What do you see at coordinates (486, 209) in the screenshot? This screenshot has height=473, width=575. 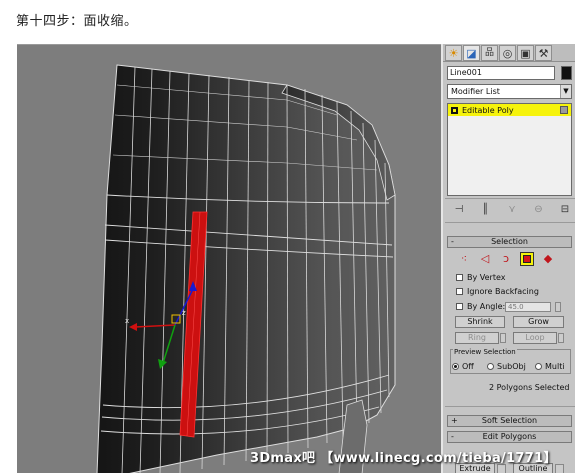 I see `show-end-result-icon: ║` at bounding box center [486, 209].